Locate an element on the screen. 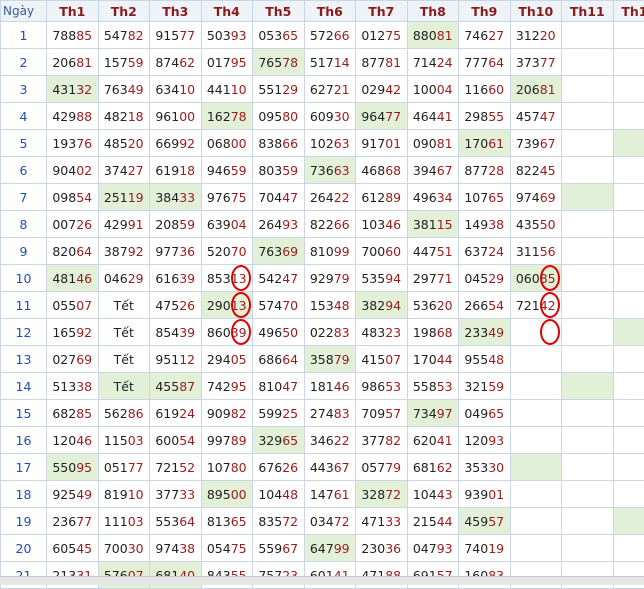  result-cell: 55853 is located at coordinates (433, 386).